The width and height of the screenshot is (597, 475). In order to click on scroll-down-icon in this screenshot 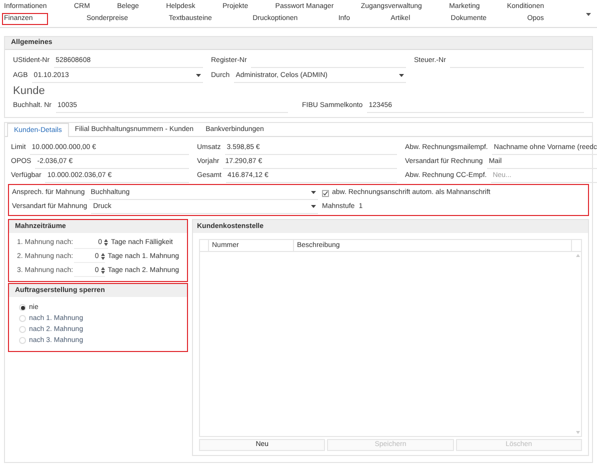, I will do `click(578, 432)`.